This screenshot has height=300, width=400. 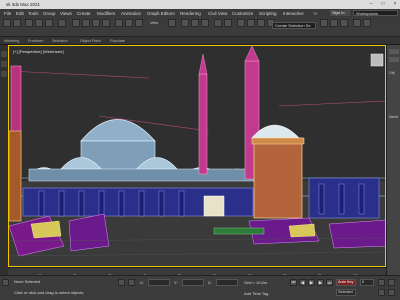 What do you see at coordinates (383, 4) in the screenshot?
I see `maximize-icon: □` at bounding box center [383, 4].